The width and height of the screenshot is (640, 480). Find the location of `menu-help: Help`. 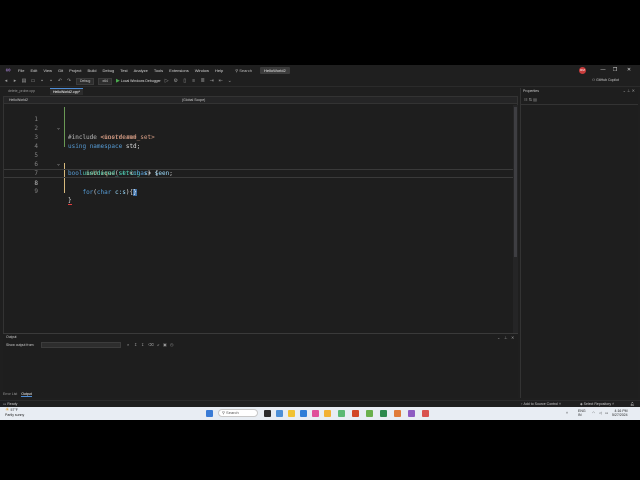

menu-help: Help is located at coordinates (219, 70).